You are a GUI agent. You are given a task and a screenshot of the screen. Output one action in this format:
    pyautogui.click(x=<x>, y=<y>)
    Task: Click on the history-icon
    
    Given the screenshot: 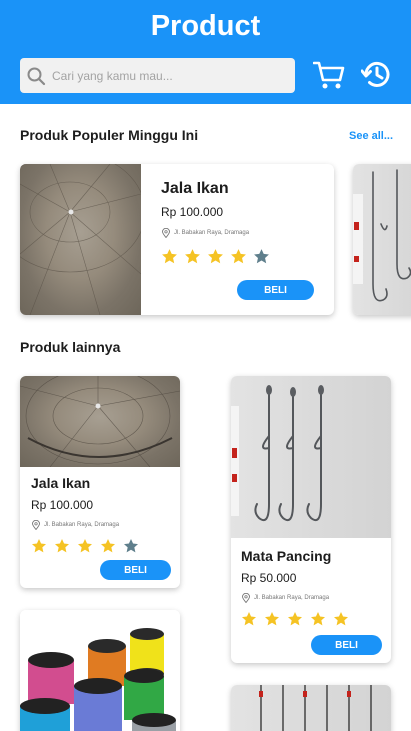 What is the action you would take?
    pyautogui.click(x=376, y=74)
    